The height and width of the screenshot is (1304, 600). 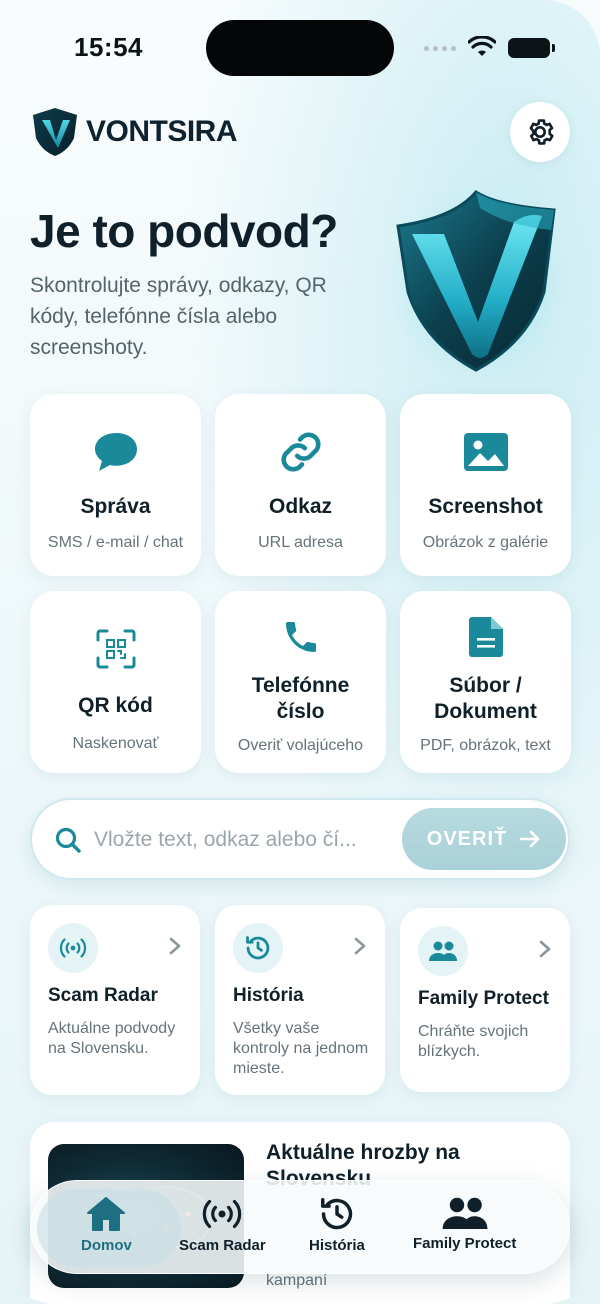 I want to click on chat-bubble-icon, so click(x=116, y=452).